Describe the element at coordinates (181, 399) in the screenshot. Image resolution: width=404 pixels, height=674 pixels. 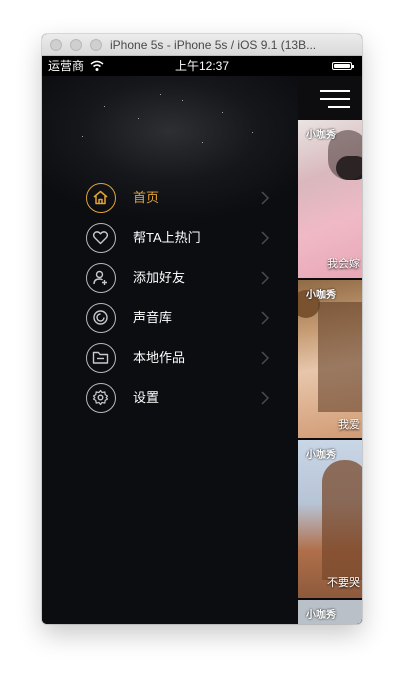
I see `menu-item-settings: 设置` at that location.